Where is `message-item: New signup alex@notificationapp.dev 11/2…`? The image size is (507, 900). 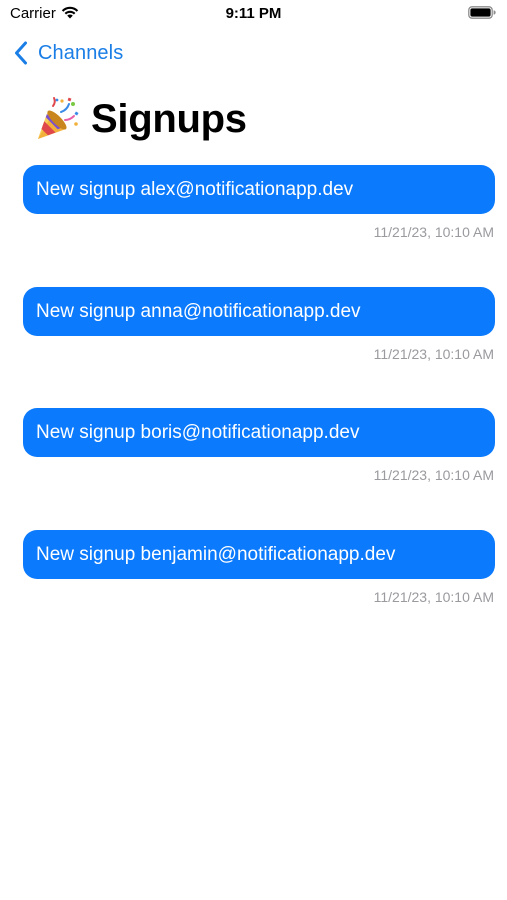
message-item: New signup alex@notificationapp.dev 11/2… is located at coordinates (259, 202).